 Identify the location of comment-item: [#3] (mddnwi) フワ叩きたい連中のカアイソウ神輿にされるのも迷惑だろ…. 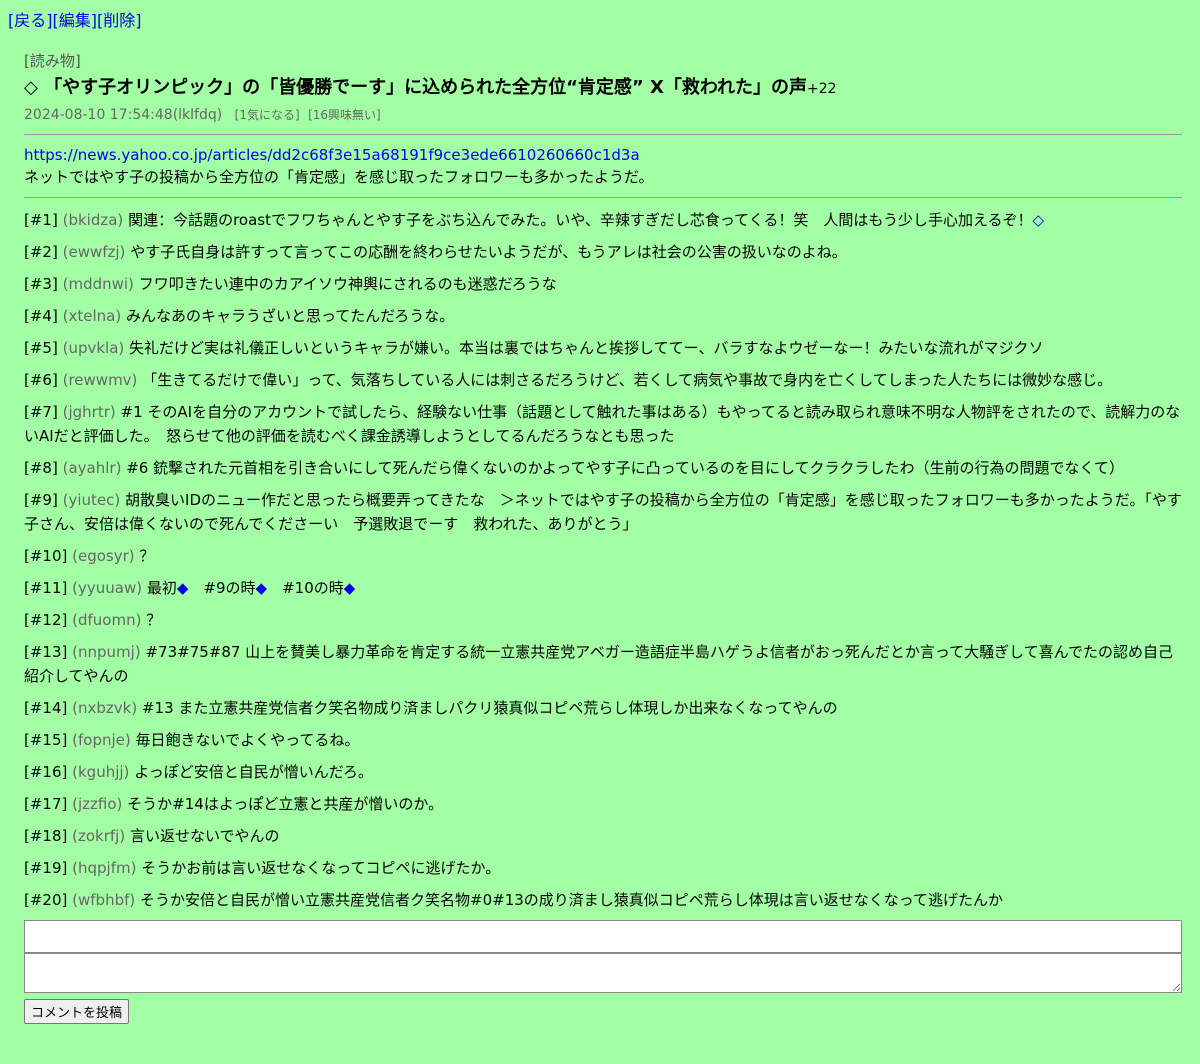
(603, 284).